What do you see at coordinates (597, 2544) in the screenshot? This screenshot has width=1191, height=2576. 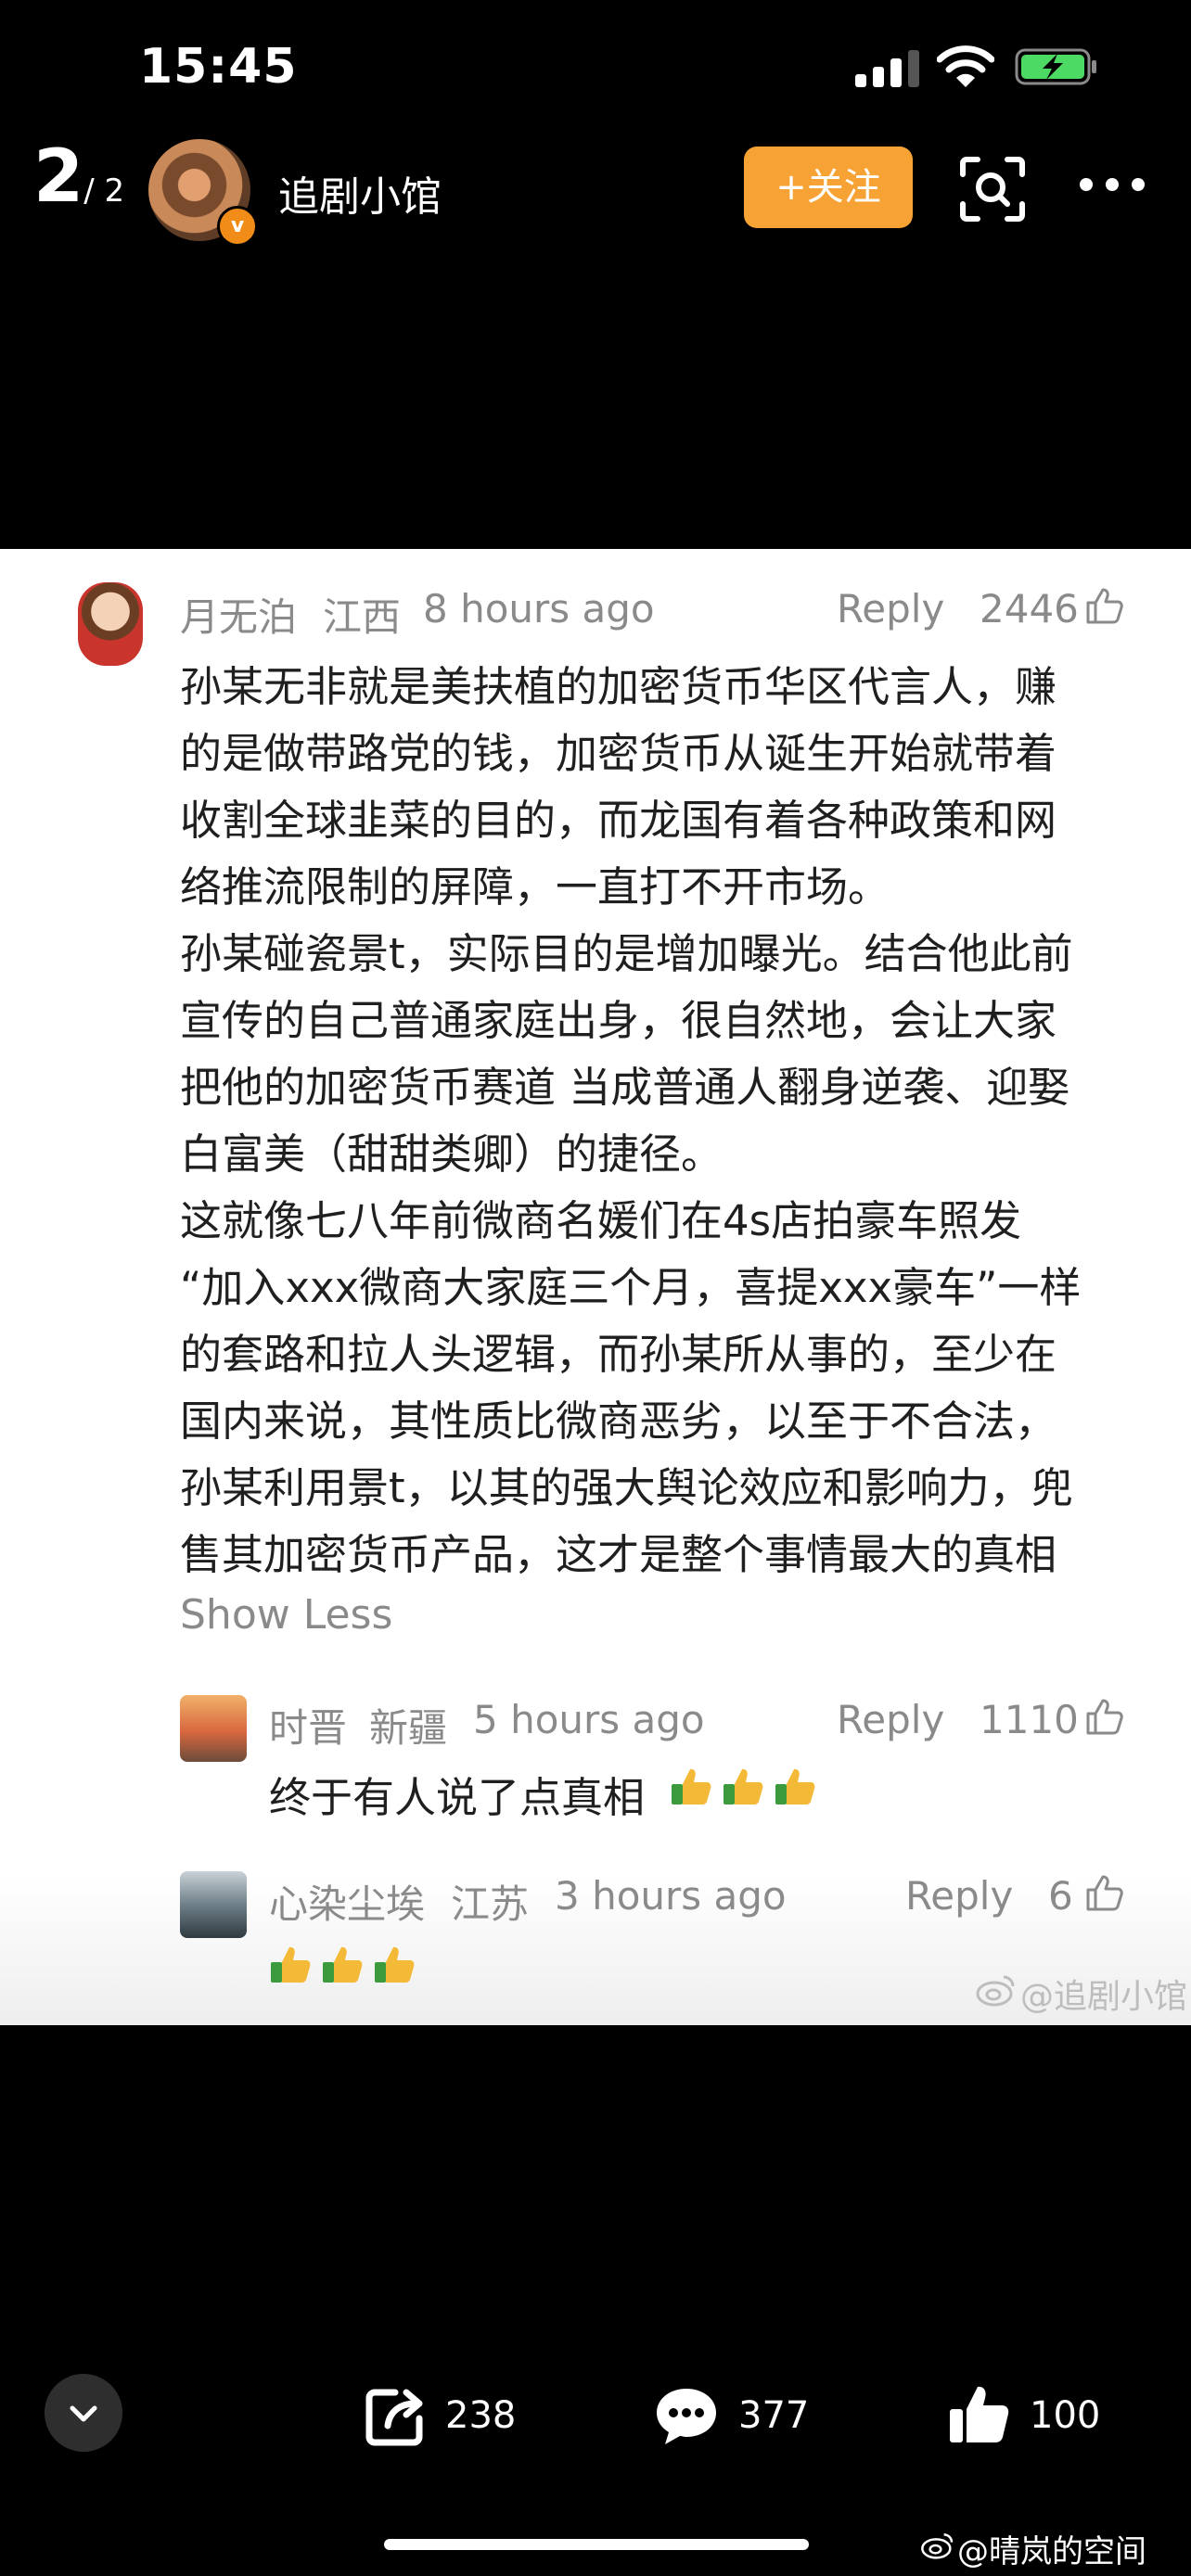 I see `home-indicator` at bounding box center [597, 2544].